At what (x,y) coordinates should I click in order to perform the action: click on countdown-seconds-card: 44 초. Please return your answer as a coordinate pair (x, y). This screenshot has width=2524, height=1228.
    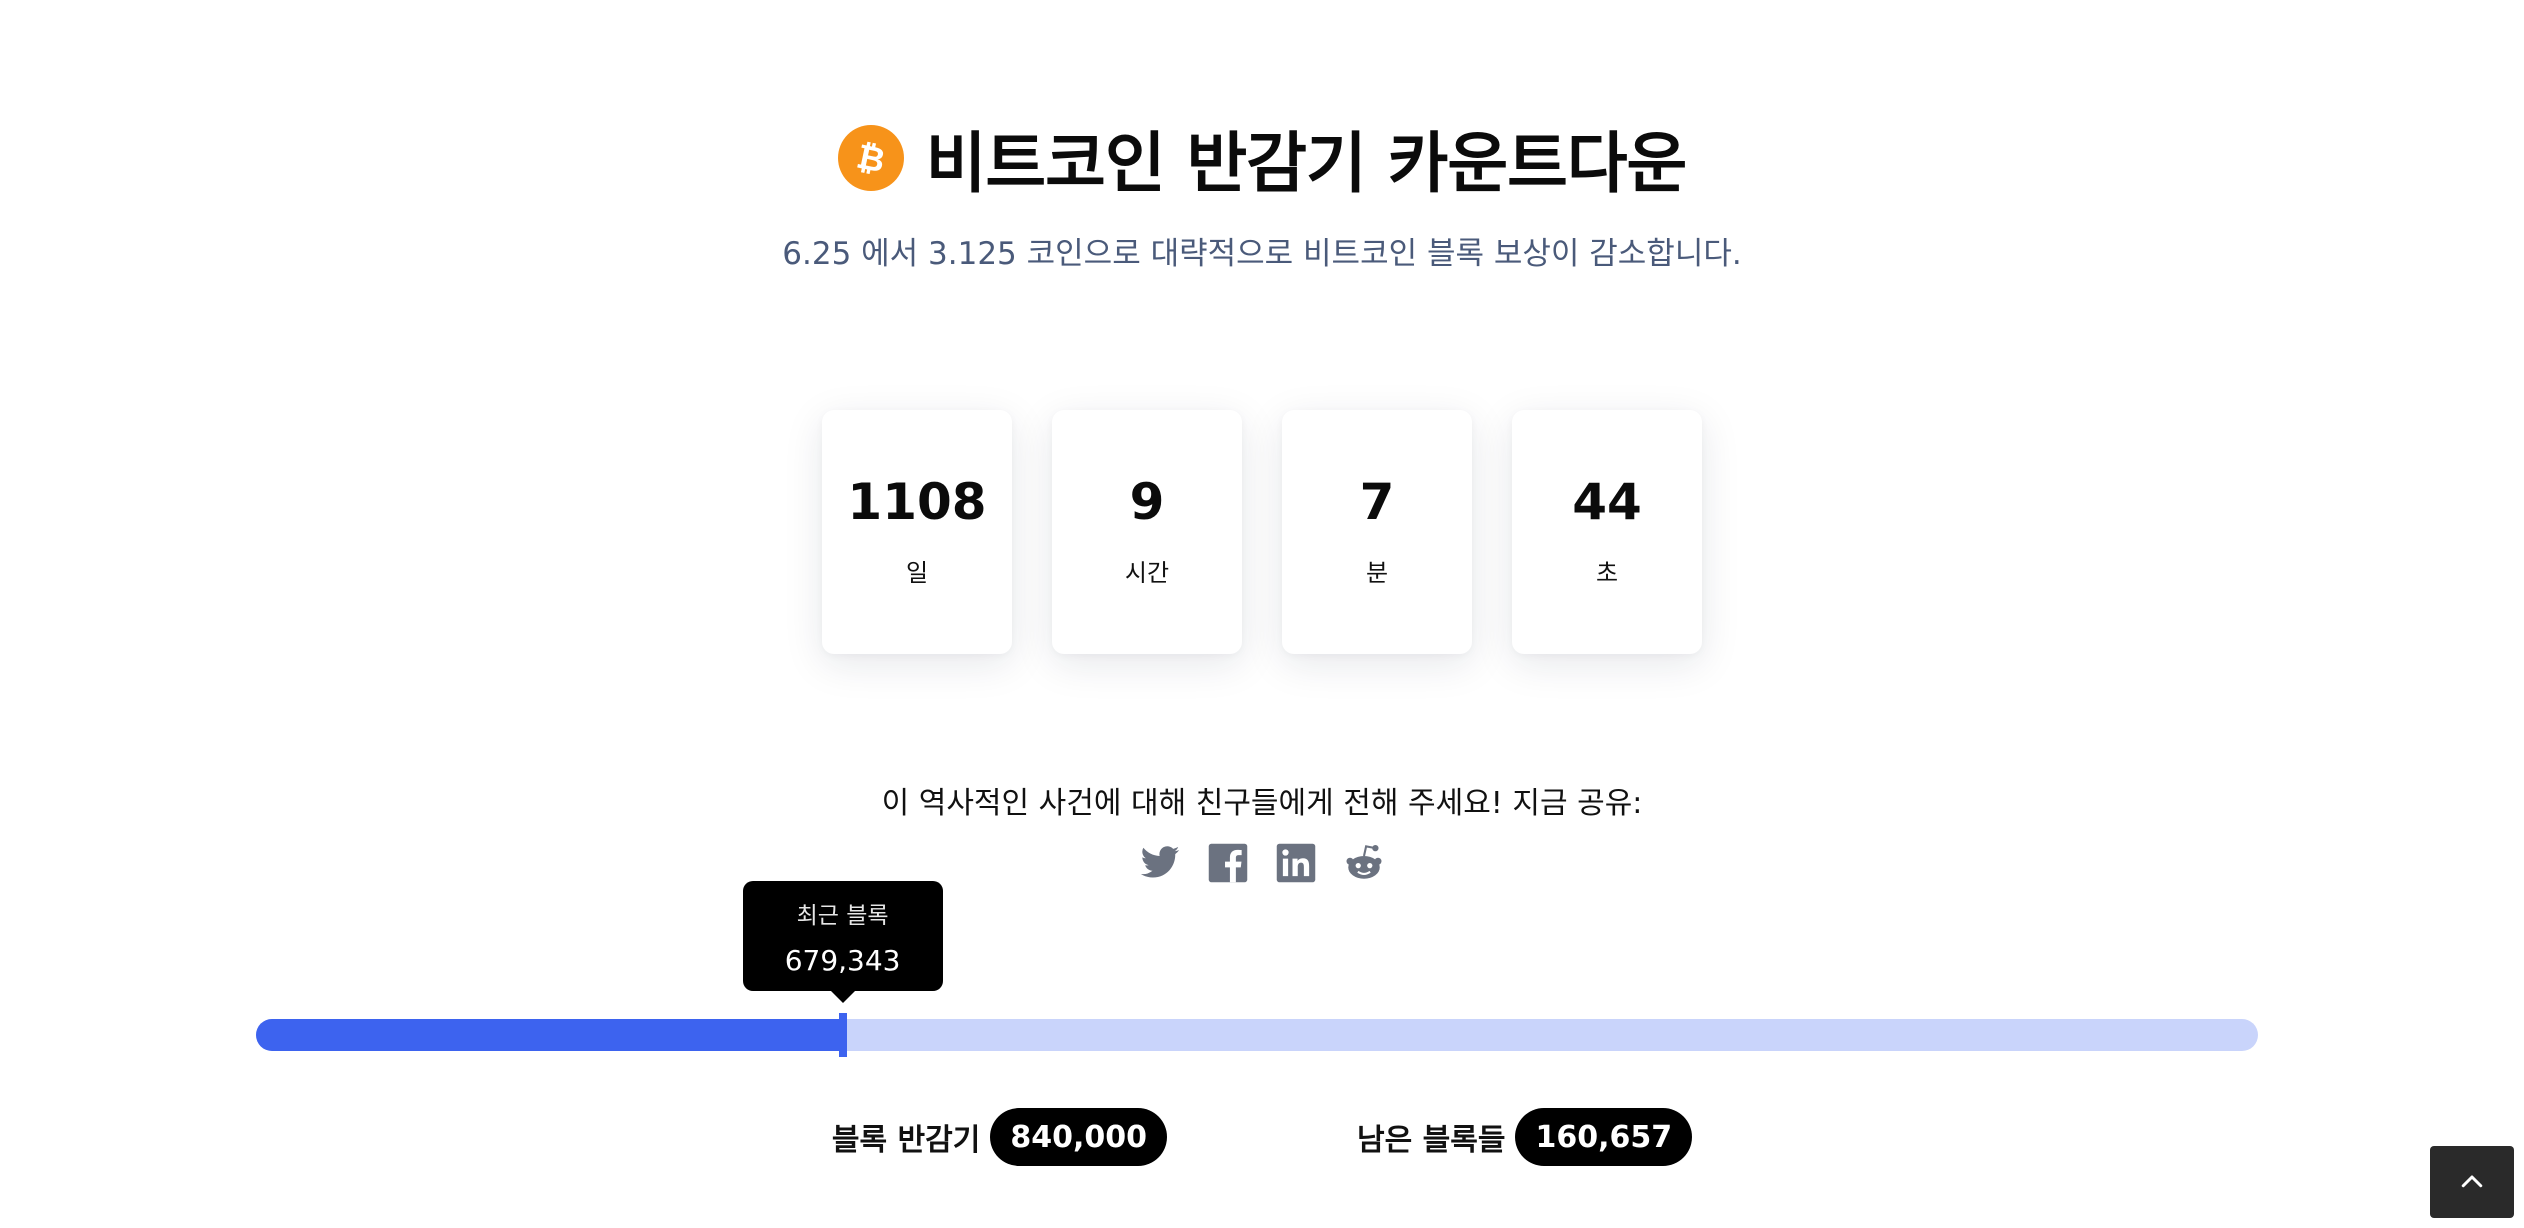
    Looking at the image, I should click on (1607, 532).